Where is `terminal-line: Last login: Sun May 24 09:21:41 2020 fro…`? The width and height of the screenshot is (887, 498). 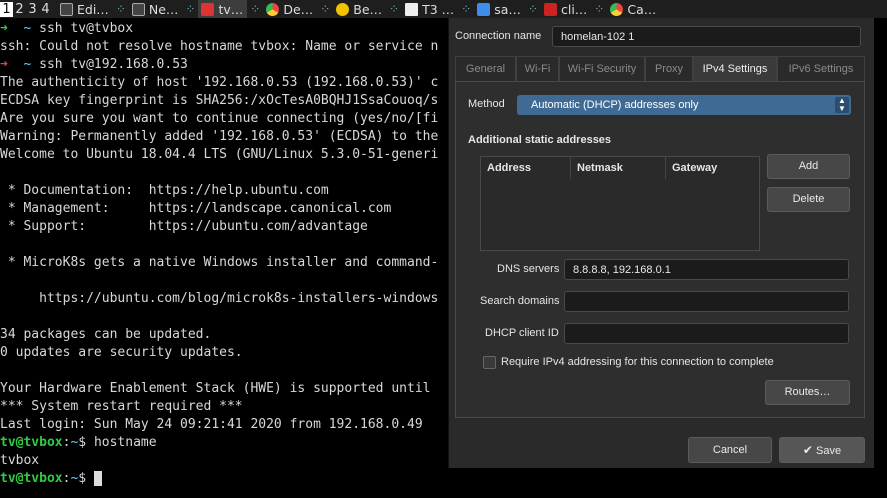 terminal-line: Last login: Sun May 24 09:21:41 2020 fro… is located at coordinates (211, 424).